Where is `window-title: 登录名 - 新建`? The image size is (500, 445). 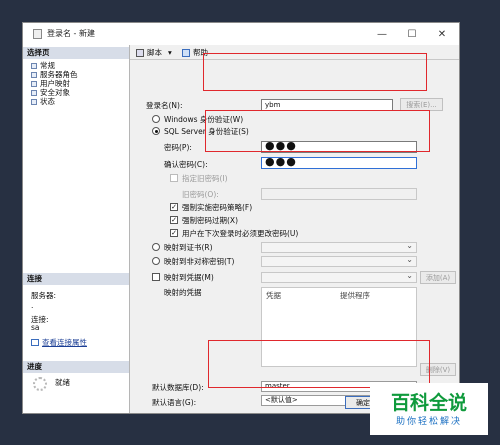
window-title: 登录名 - 新建 is located at coordinates (71, 33).